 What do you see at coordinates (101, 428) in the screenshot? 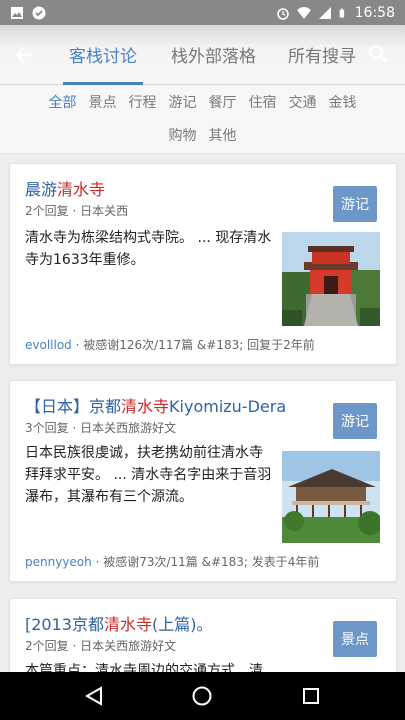
I see `post-meta: 3个回复 · 日本关西旅游好文` at bounding box center [101, 428].